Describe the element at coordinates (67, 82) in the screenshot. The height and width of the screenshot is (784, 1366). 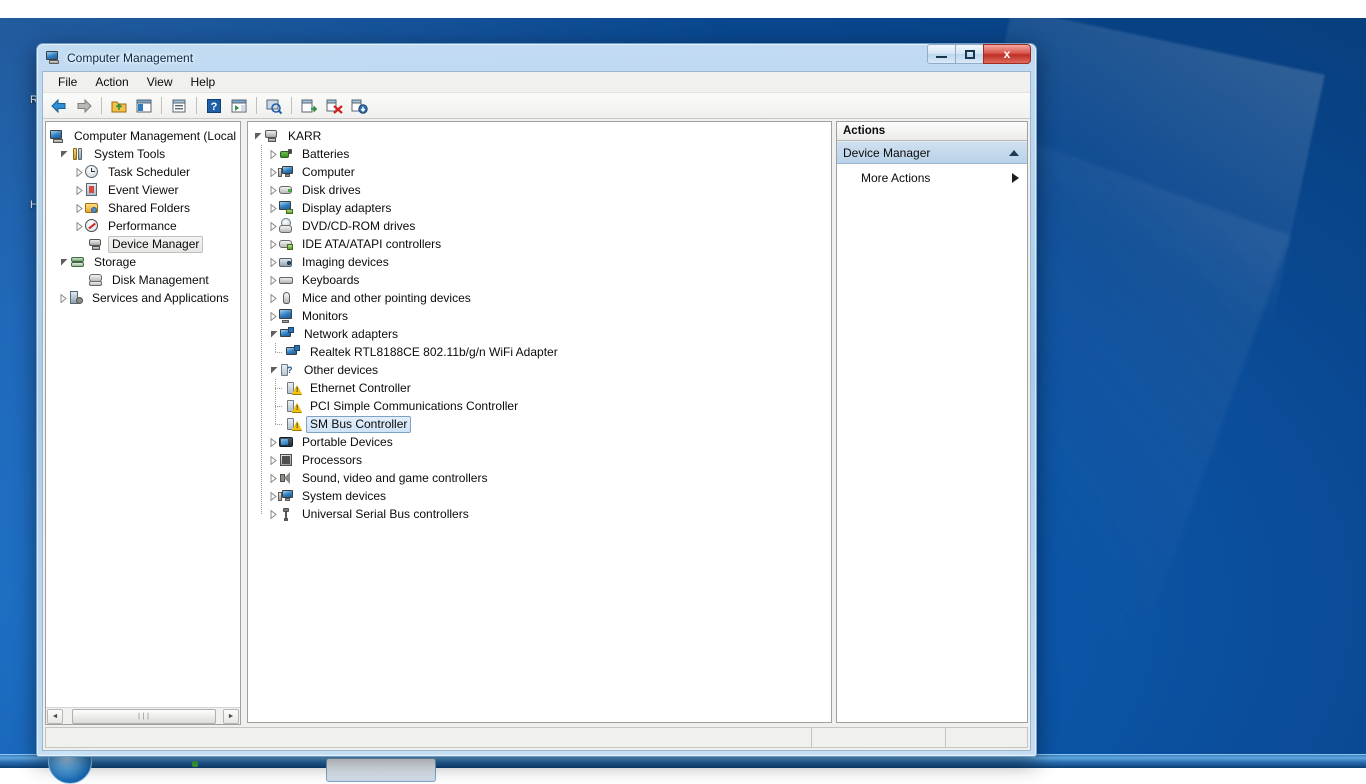
I see `menu-file: File` at that location.